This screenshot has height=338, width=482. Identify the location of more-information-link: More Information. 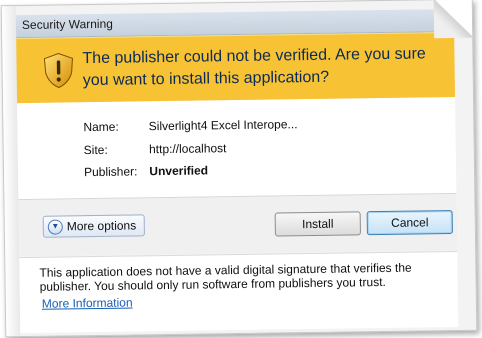
(87, 302).